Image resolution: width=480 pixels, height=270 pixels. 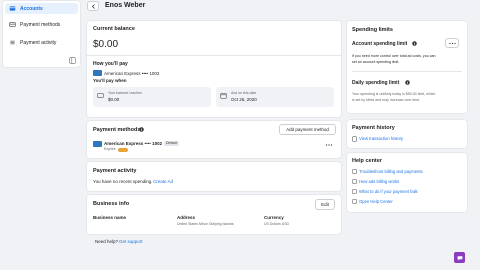 I want to click on feedback-button, so click(x=459, y=257).